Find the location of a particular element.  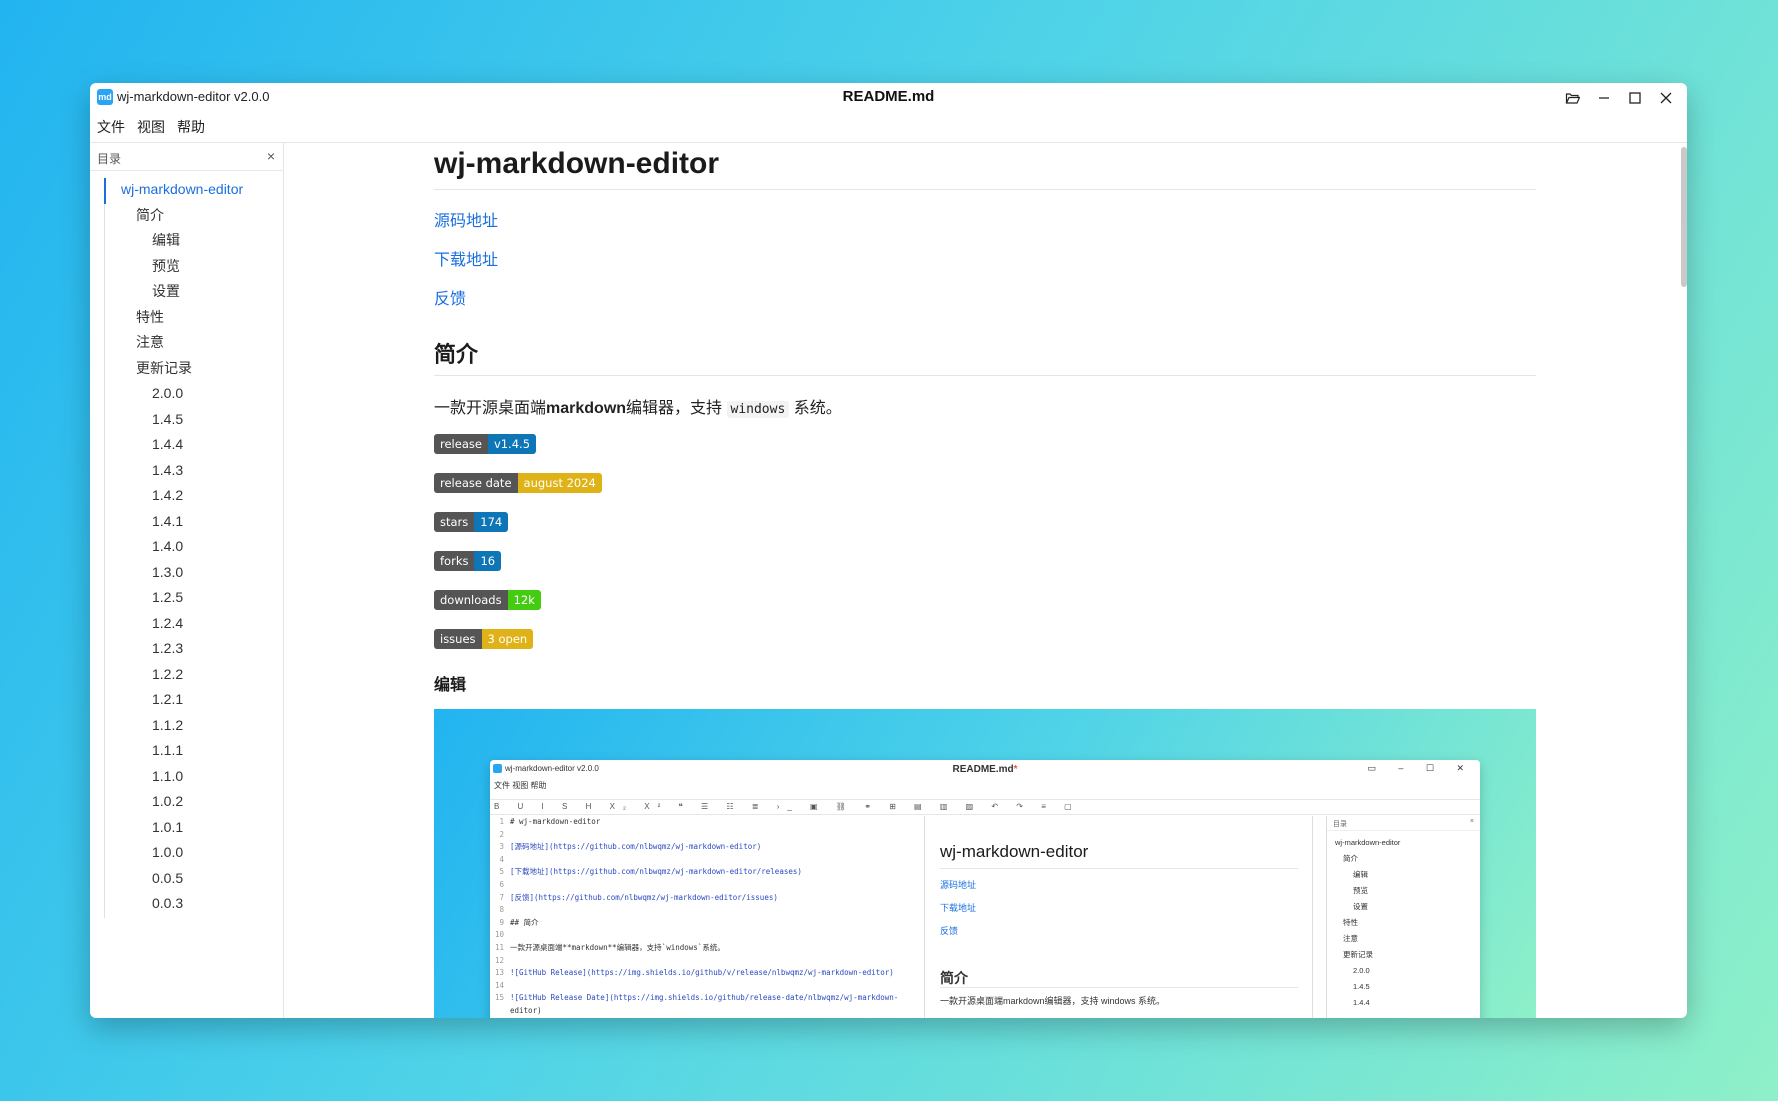

inline-code: windows is located at coordinates (758, 409).